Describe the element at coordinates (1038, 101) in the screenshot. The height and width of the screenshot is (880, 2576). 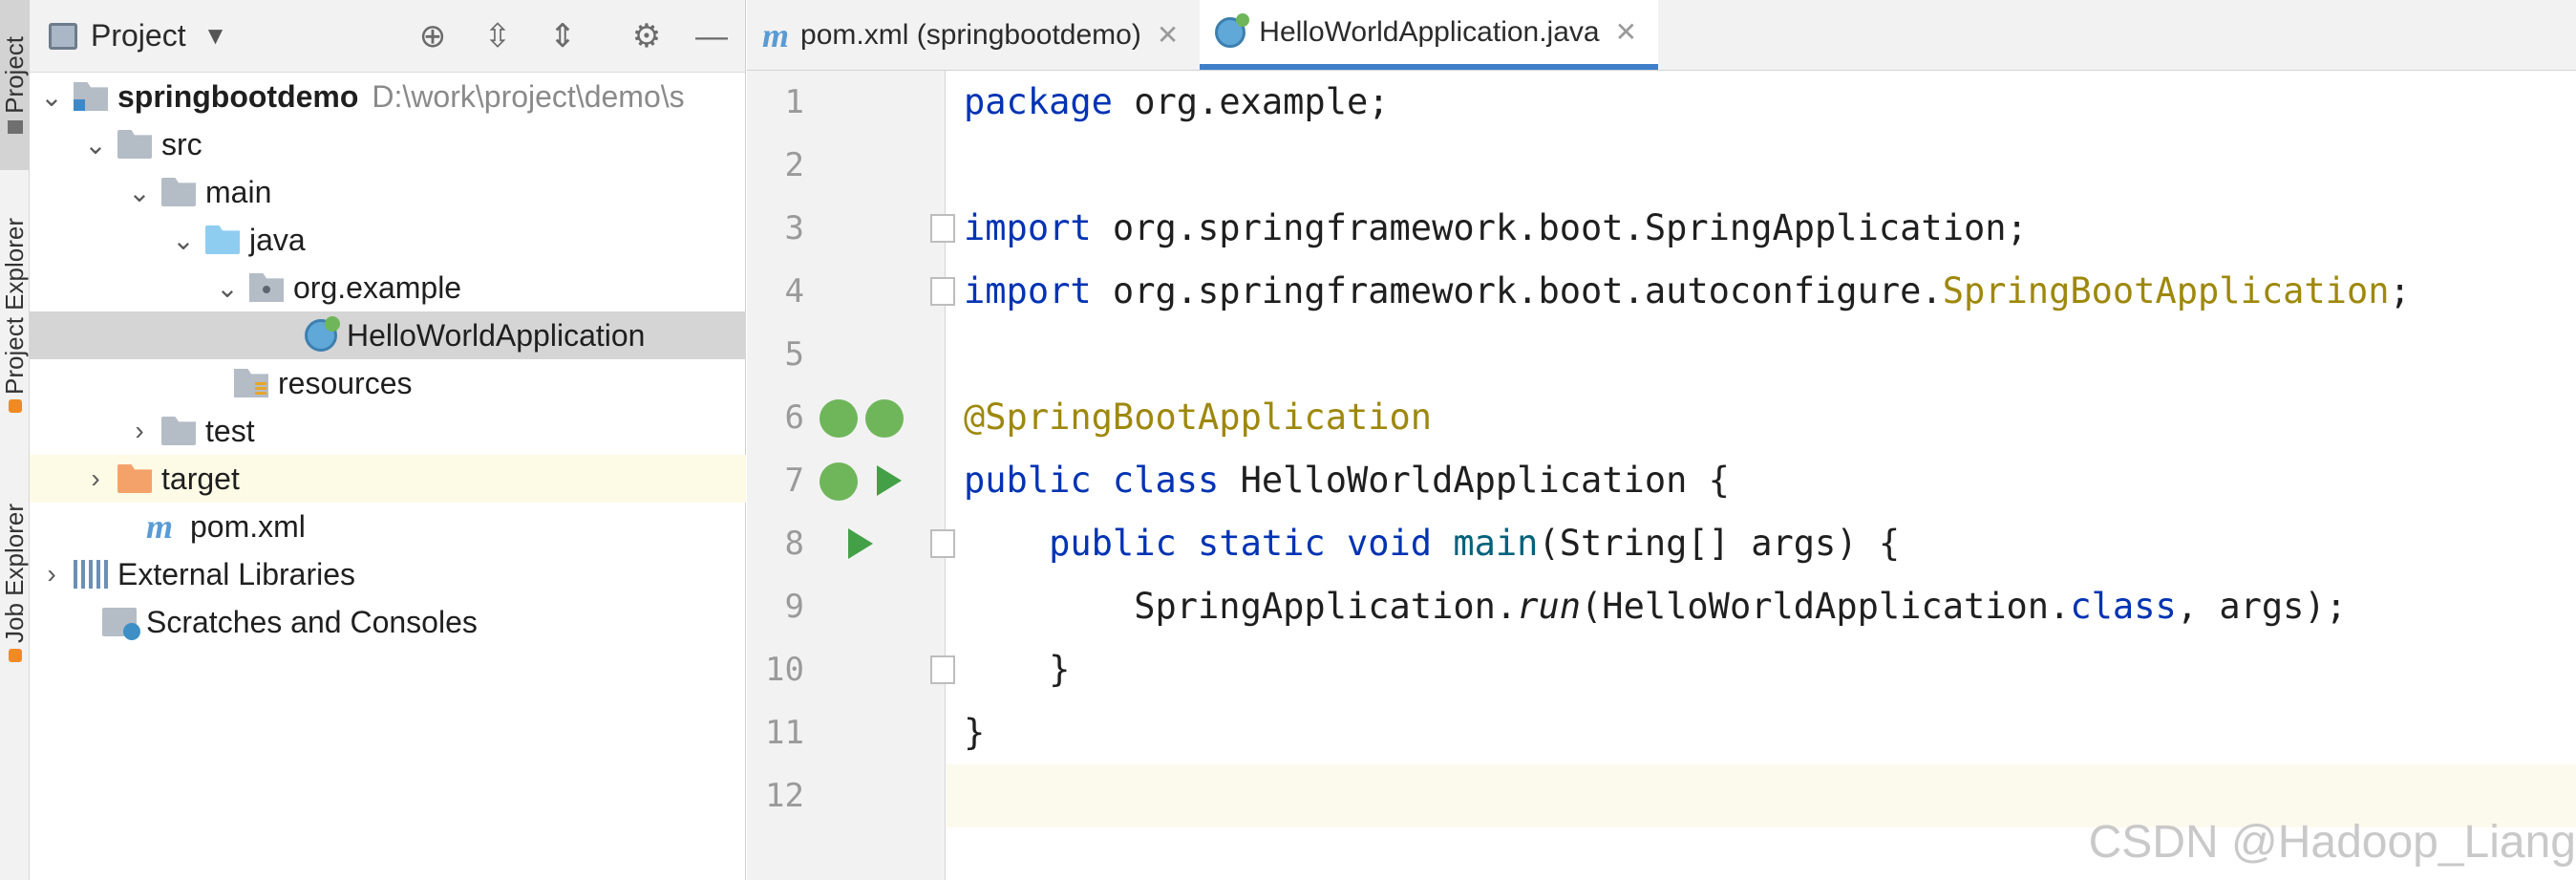
I see `keyword: package` at that location.